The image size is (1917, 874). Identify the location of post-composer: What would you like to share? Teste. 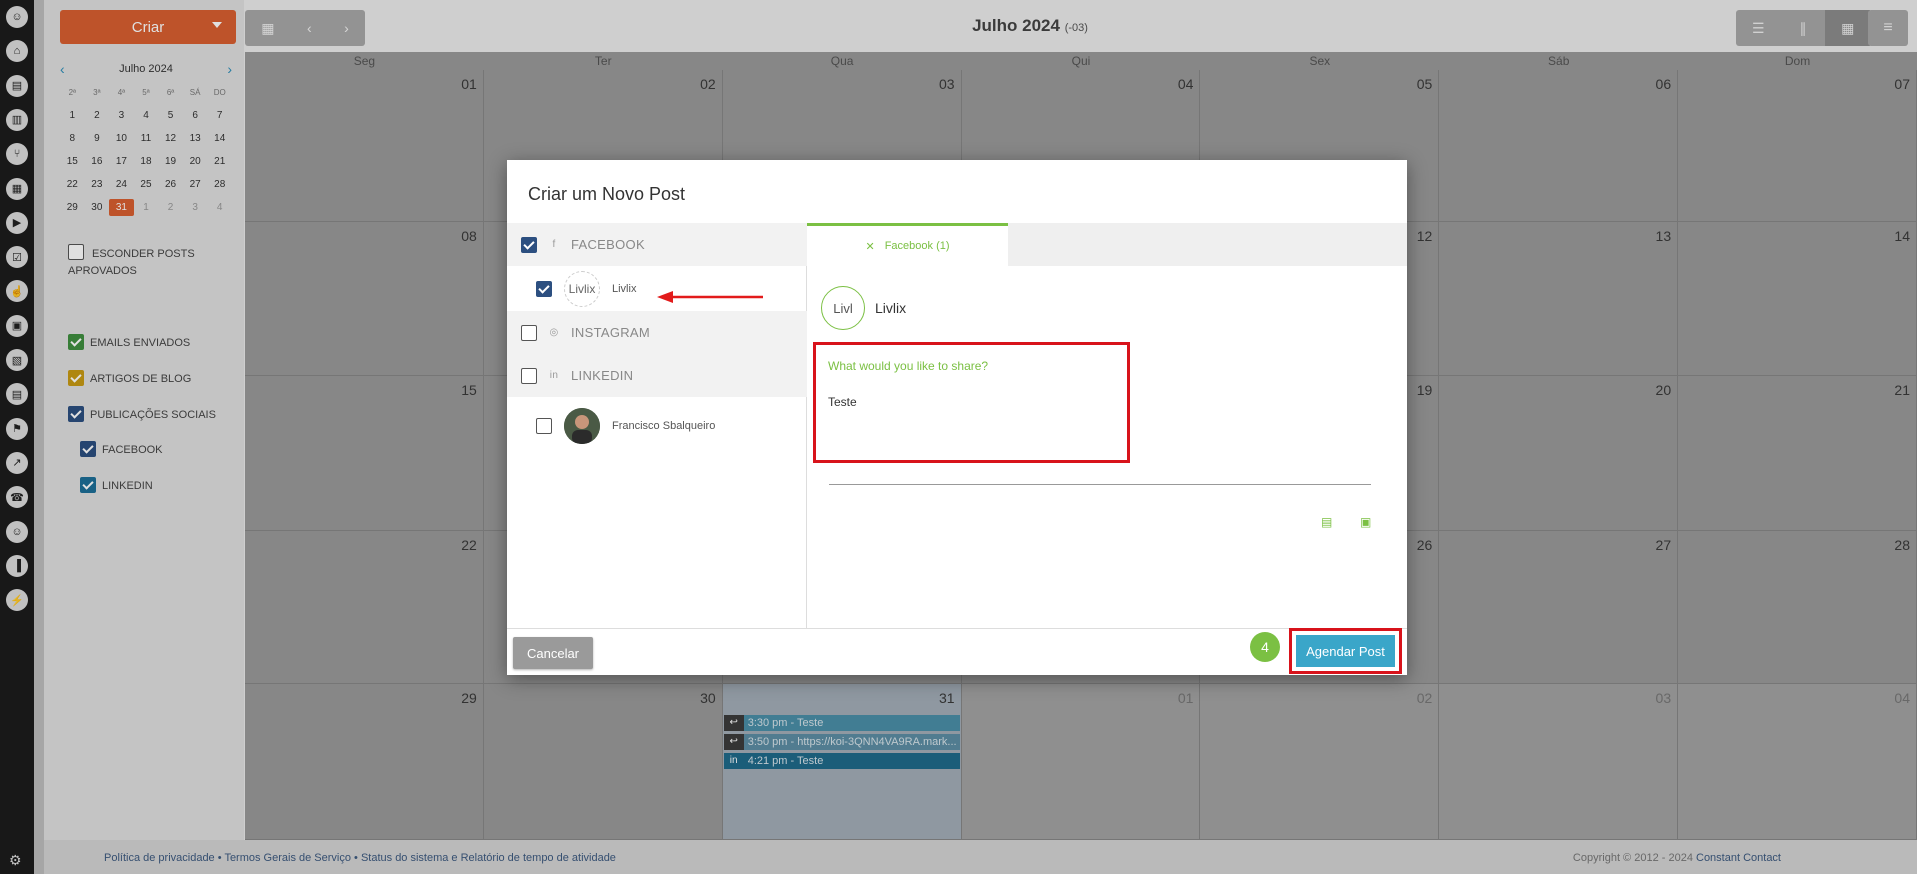
(971, 402).